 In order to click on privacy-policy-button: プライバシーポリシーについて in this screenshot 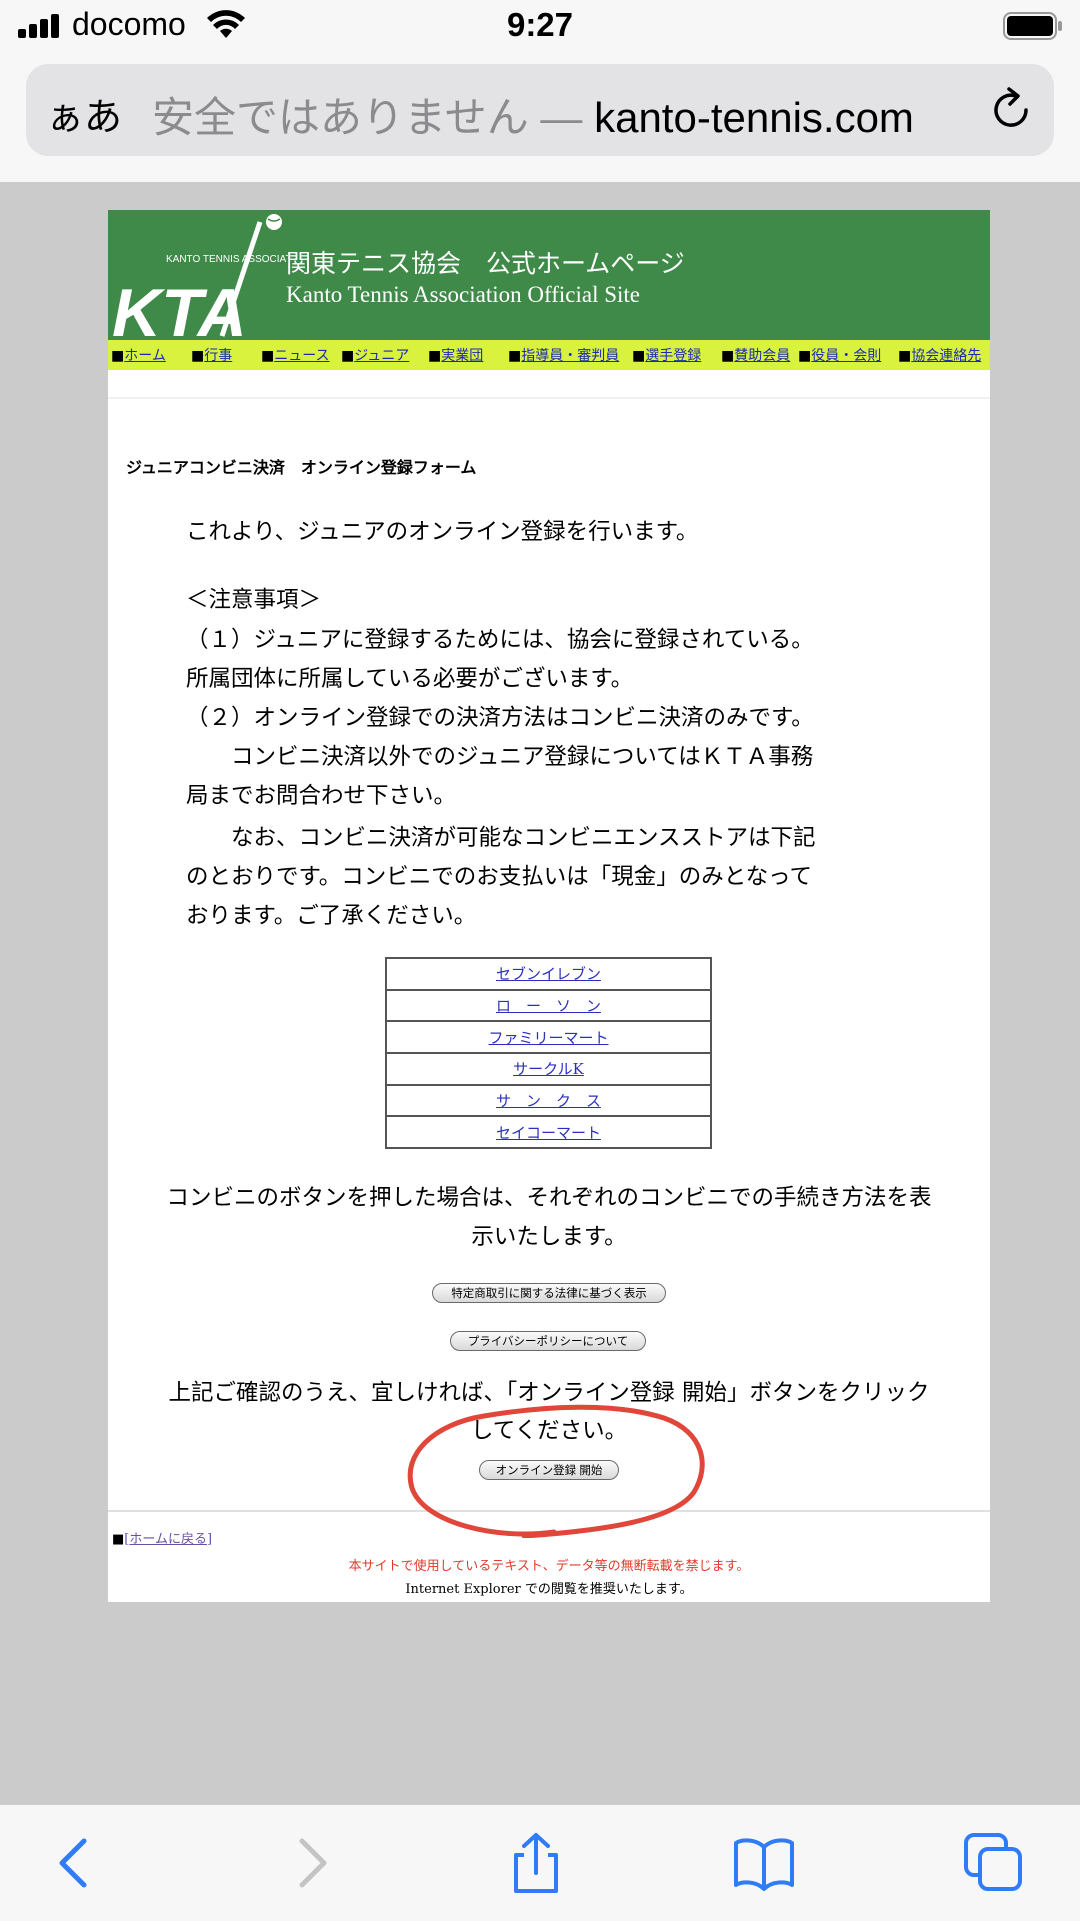, I will do `click(548, 1341)`.